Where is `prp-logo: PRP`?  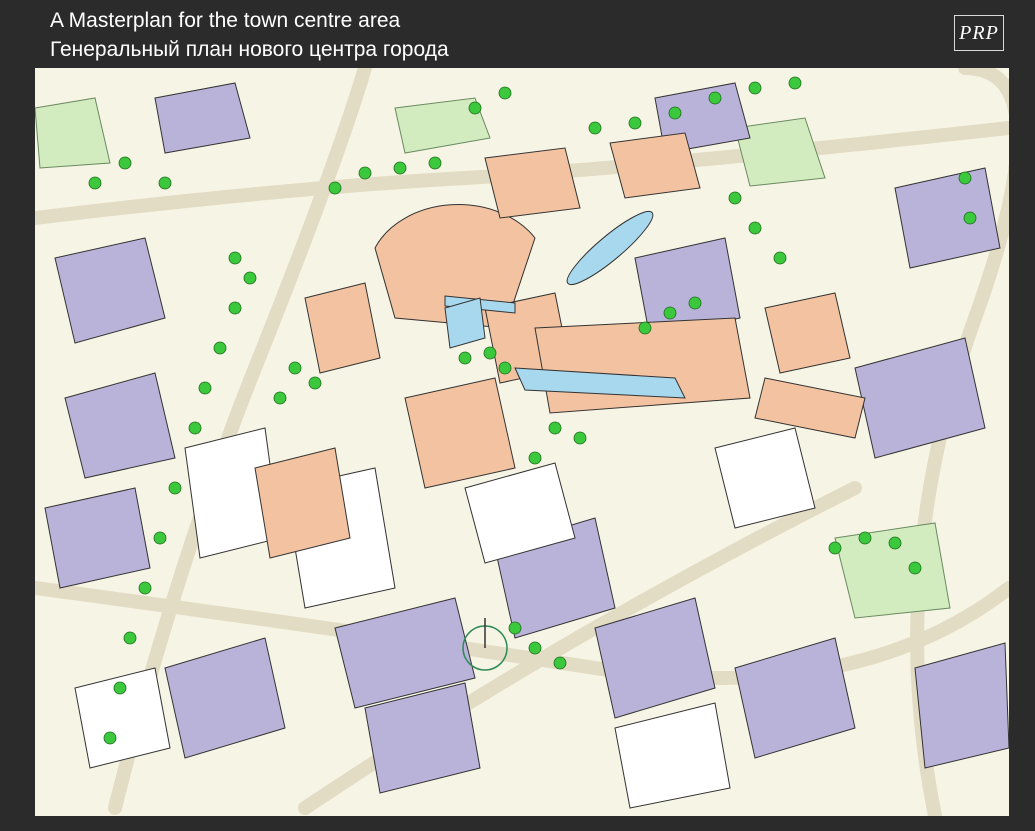 prp-logo: PRP is located at coordinates (979, 33).